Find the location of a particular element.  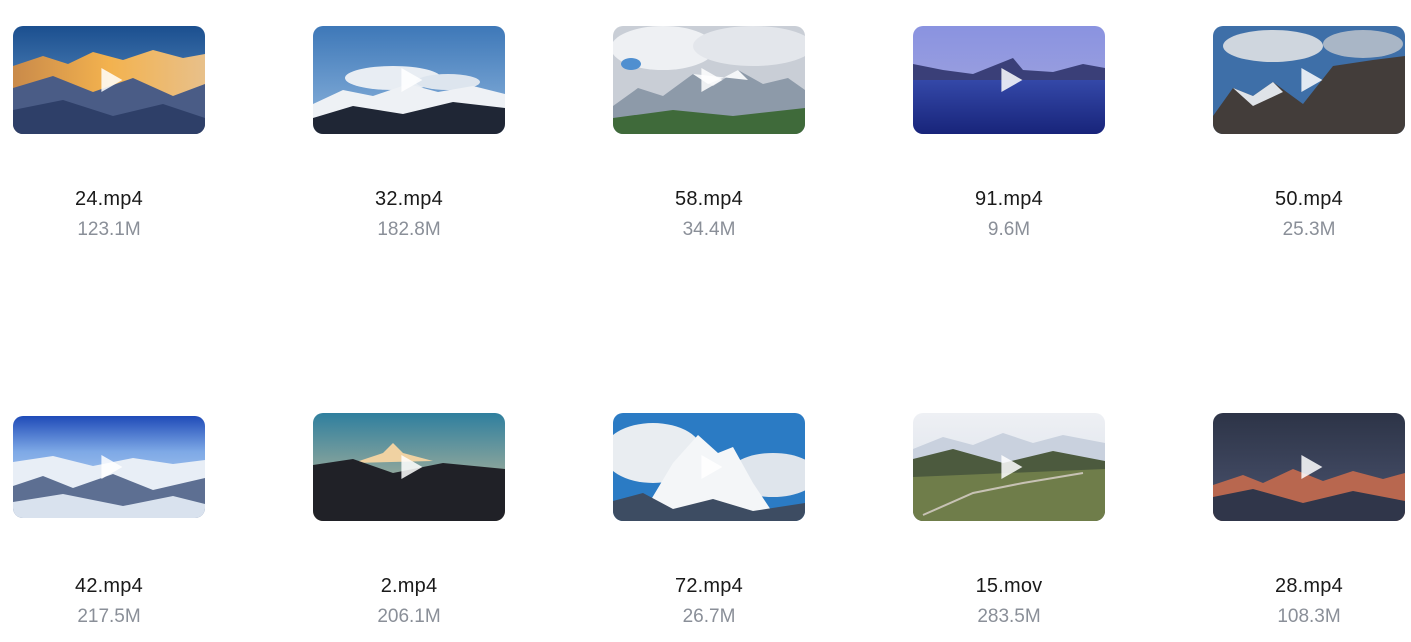

dark-ridge-thumbnail is located at coordinates (1309, 80).